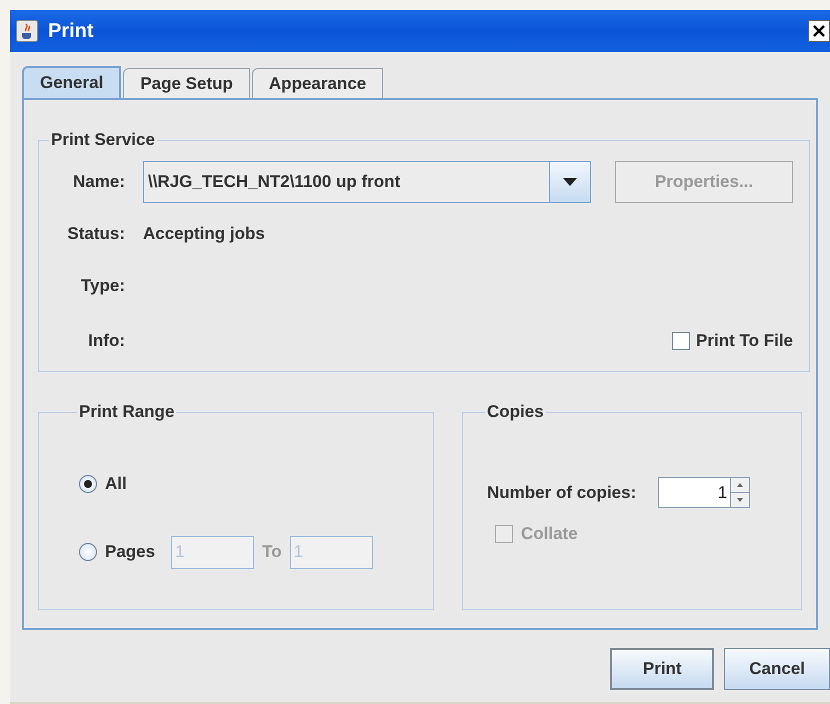 The image size is (830, 704). What do you see at coordinates (570, 182) in the screenshot?
I see `caret-icon` at bounding box center [570, 182].